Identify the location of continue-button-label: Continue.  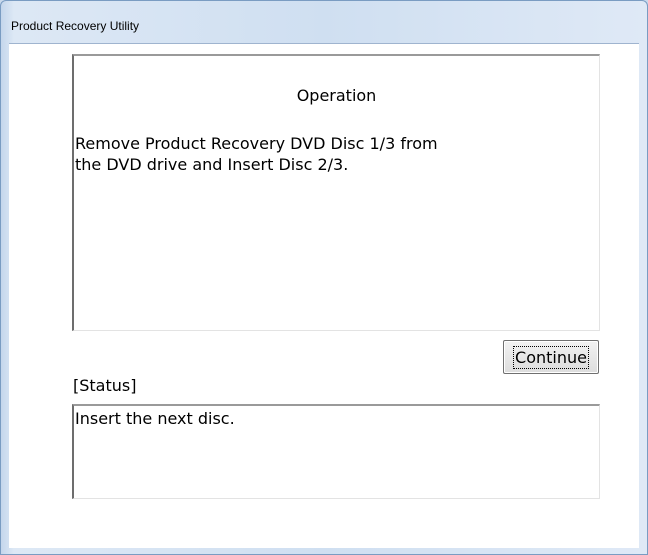
(551, 357).